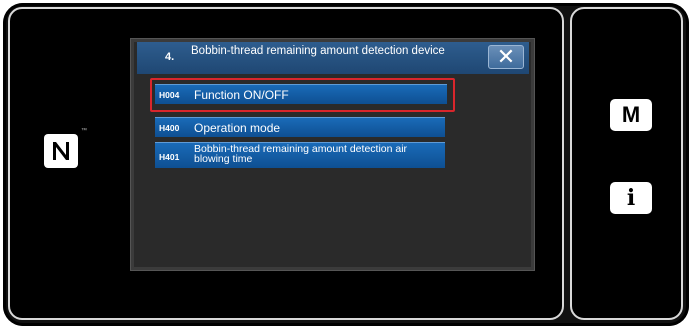  Describe the element at coordinates (170, 57) in the screenshot. I see `dialog-number: 4.` at that location.